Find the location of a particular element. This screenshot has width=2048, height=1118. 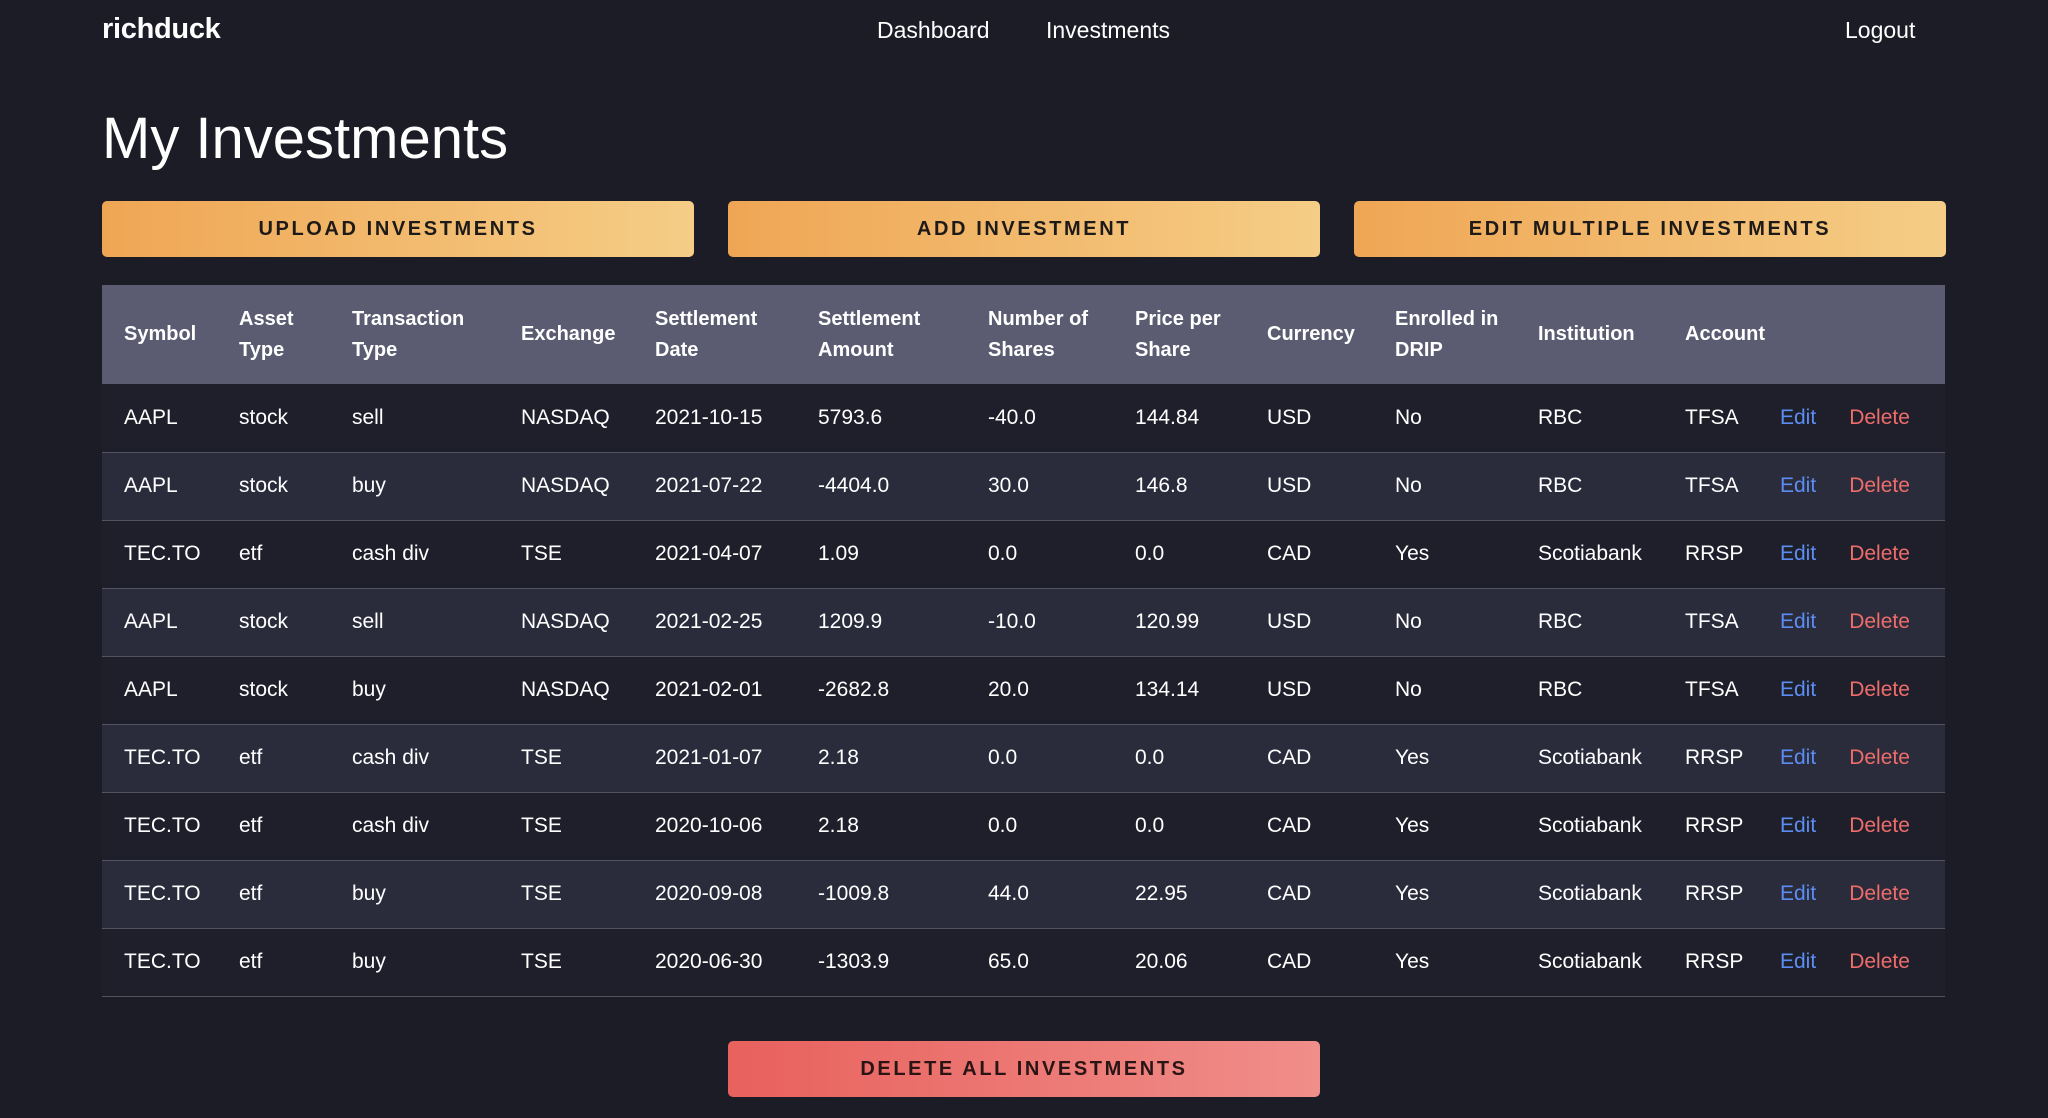

cell-price-per-share: 144.84 is located at coordinates (1167, 417).